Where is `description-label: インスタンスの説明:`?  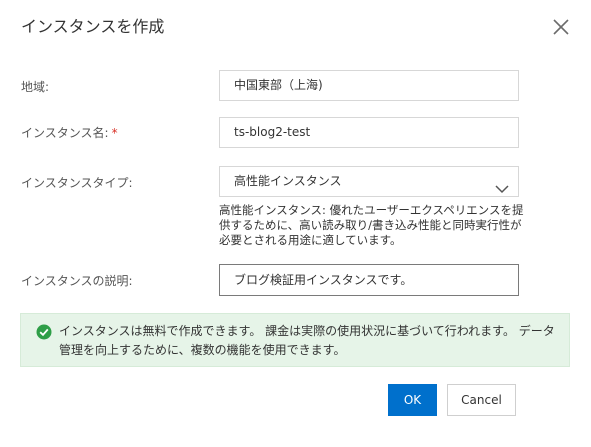
description-label: インスタンスの説明: is located at coordinates (77, 281).